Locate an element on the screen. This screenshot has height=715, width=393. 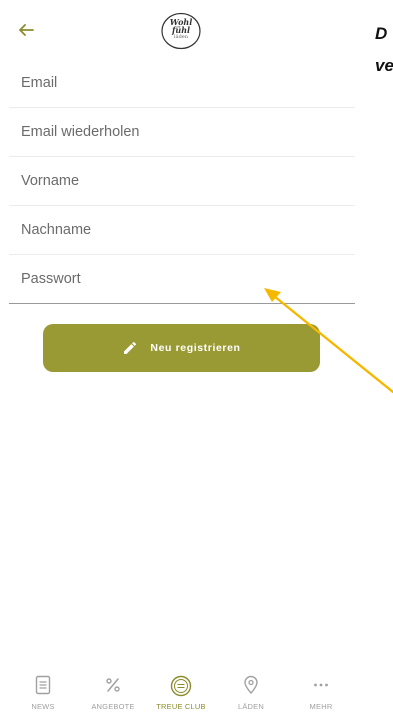
tab-label: MEHR is located at coordinates (321, 706).